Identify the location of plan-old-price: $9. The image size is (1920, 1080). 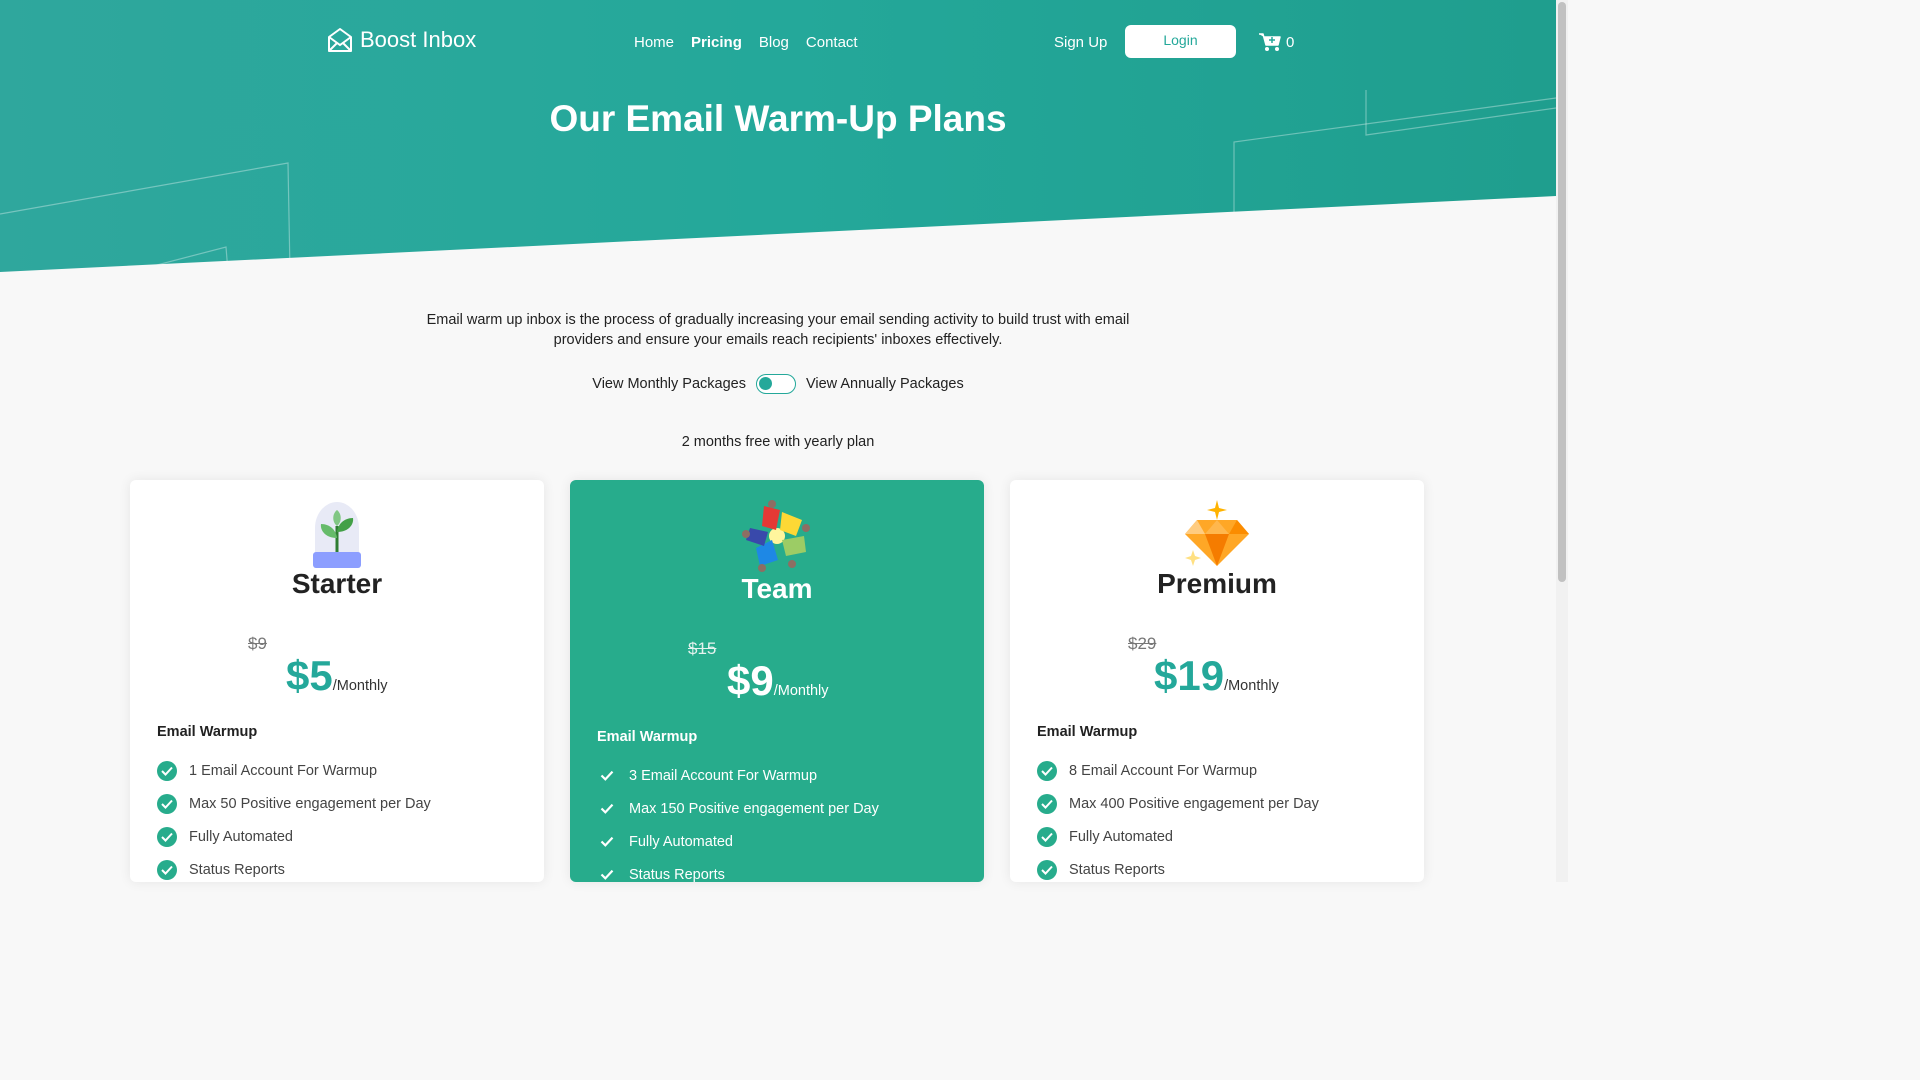
(257, 643).